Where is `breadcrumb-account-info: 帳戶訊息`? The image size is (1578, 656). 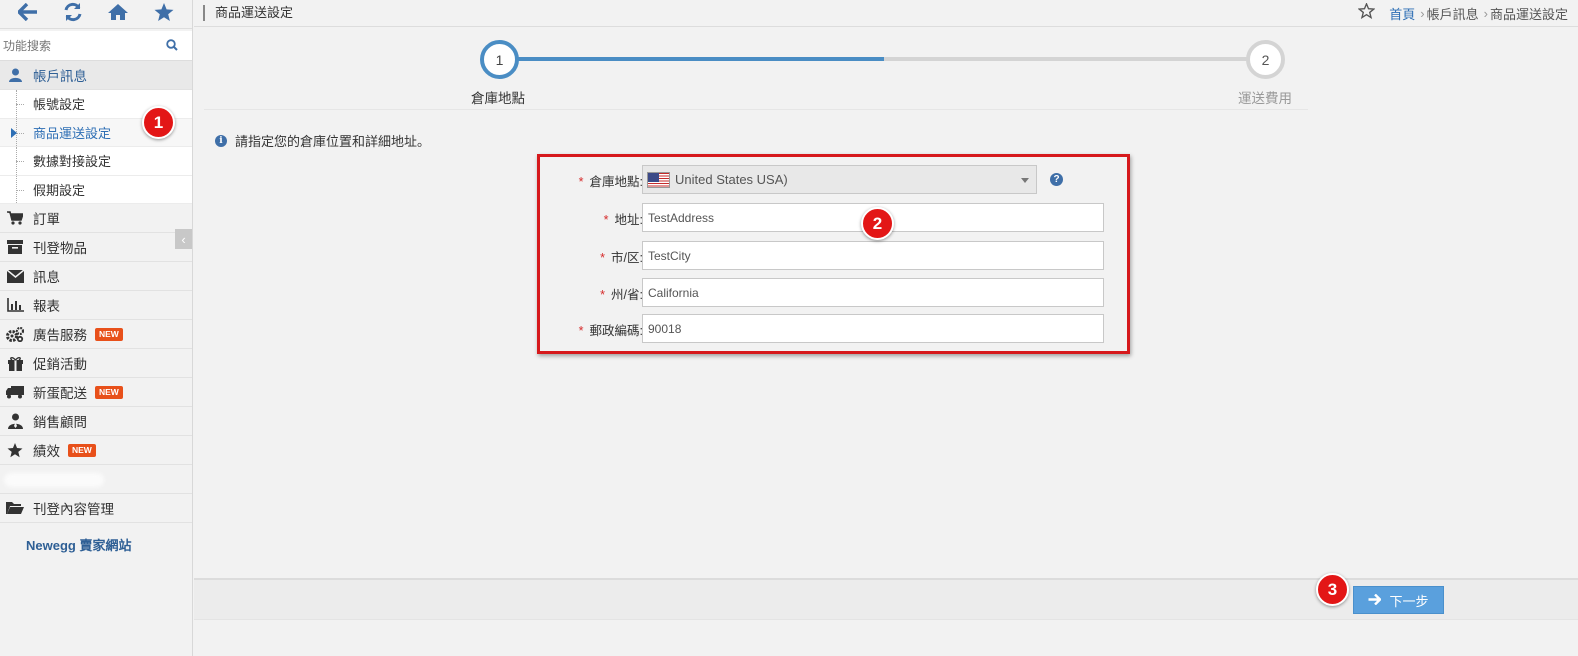 breadcrumb-account-info: 帳戶訊息 is located at coordinates (1453, 13).